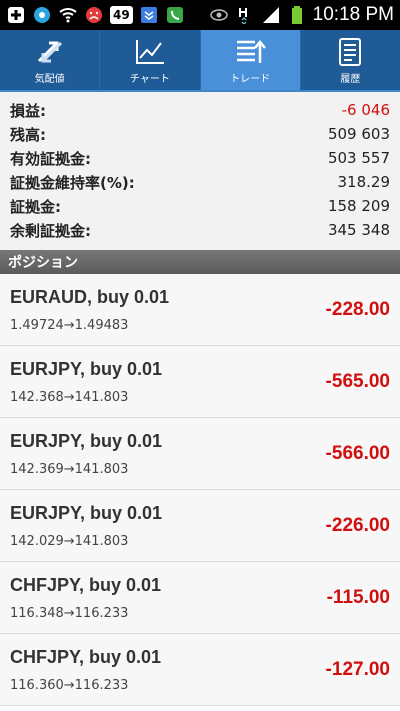 The image size is (400, 711). What do you see at coordinates (69, 397) in the screenshot?
I see `position-rates: 142.368→141.803` at bounding box center [69, 397].